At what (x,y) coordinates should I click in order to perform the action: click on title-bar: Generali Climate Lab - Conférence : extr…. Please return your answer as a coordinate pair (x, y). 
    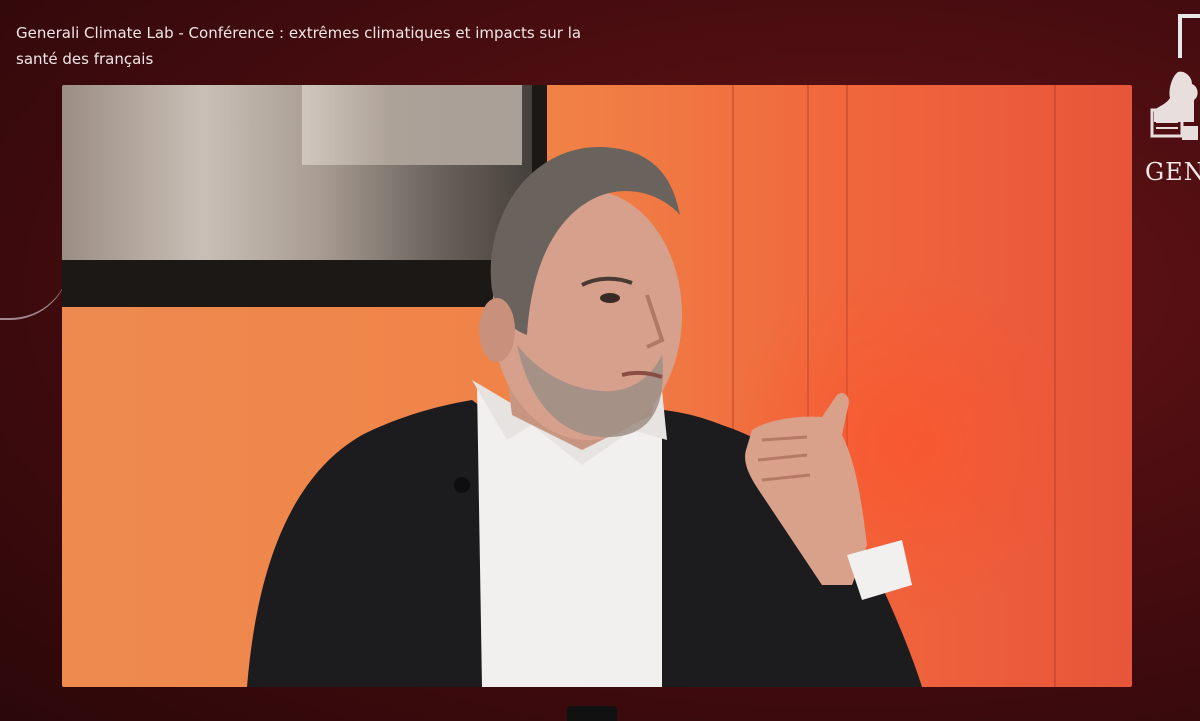
    Looking at the image, I should click on (310, 40).